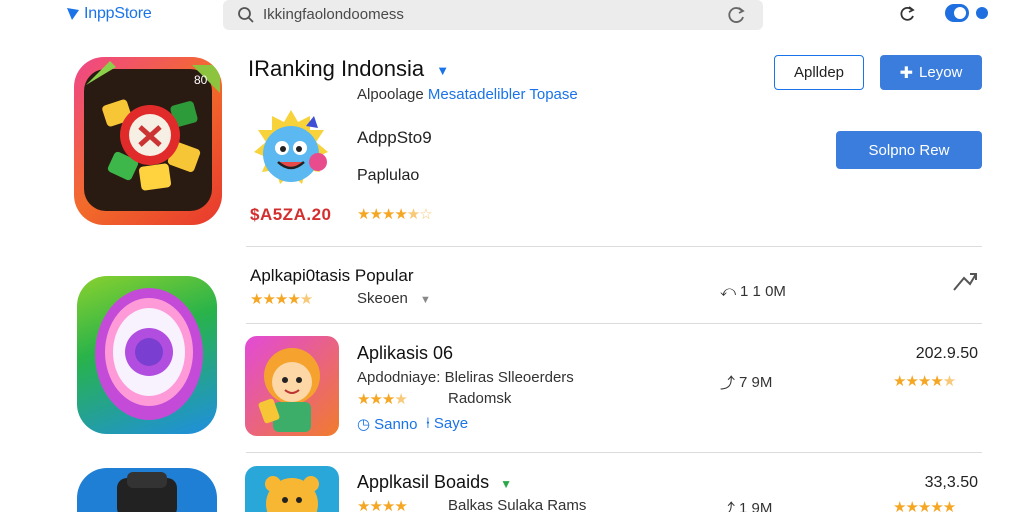 This screenshot has width=1024, height=512. I want to click on secondary-button: Solpno Rew, so click(909, 150).